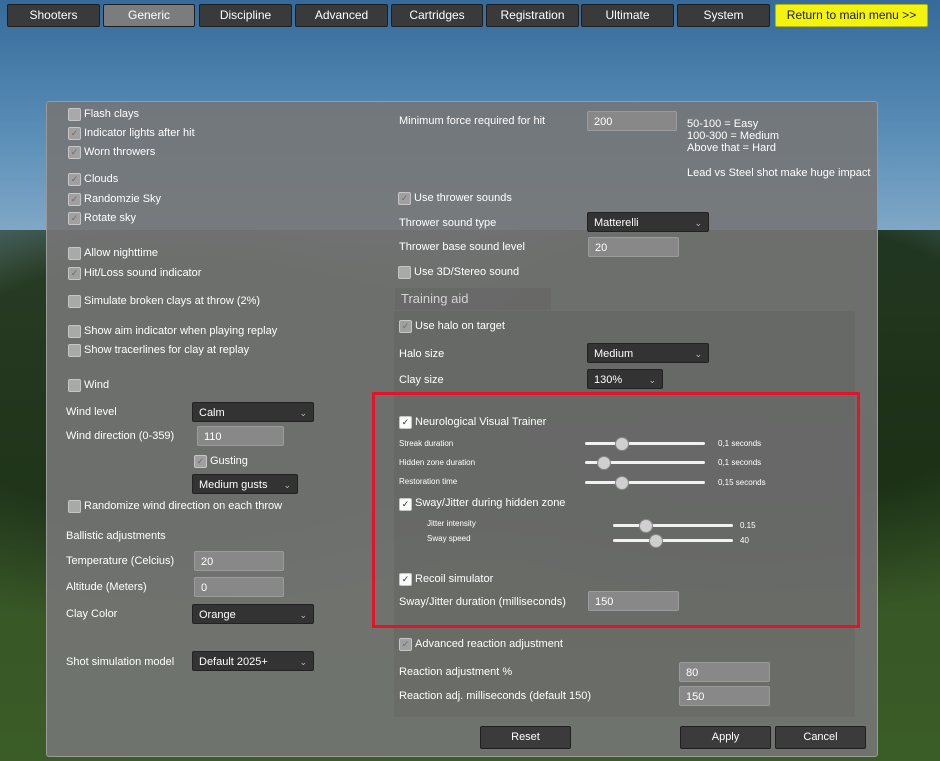 The height and width of the screenshot is (761, 940). I want to click on hit-loss-sound-label: Hit/Loss sound indicator, so click(143, 273).